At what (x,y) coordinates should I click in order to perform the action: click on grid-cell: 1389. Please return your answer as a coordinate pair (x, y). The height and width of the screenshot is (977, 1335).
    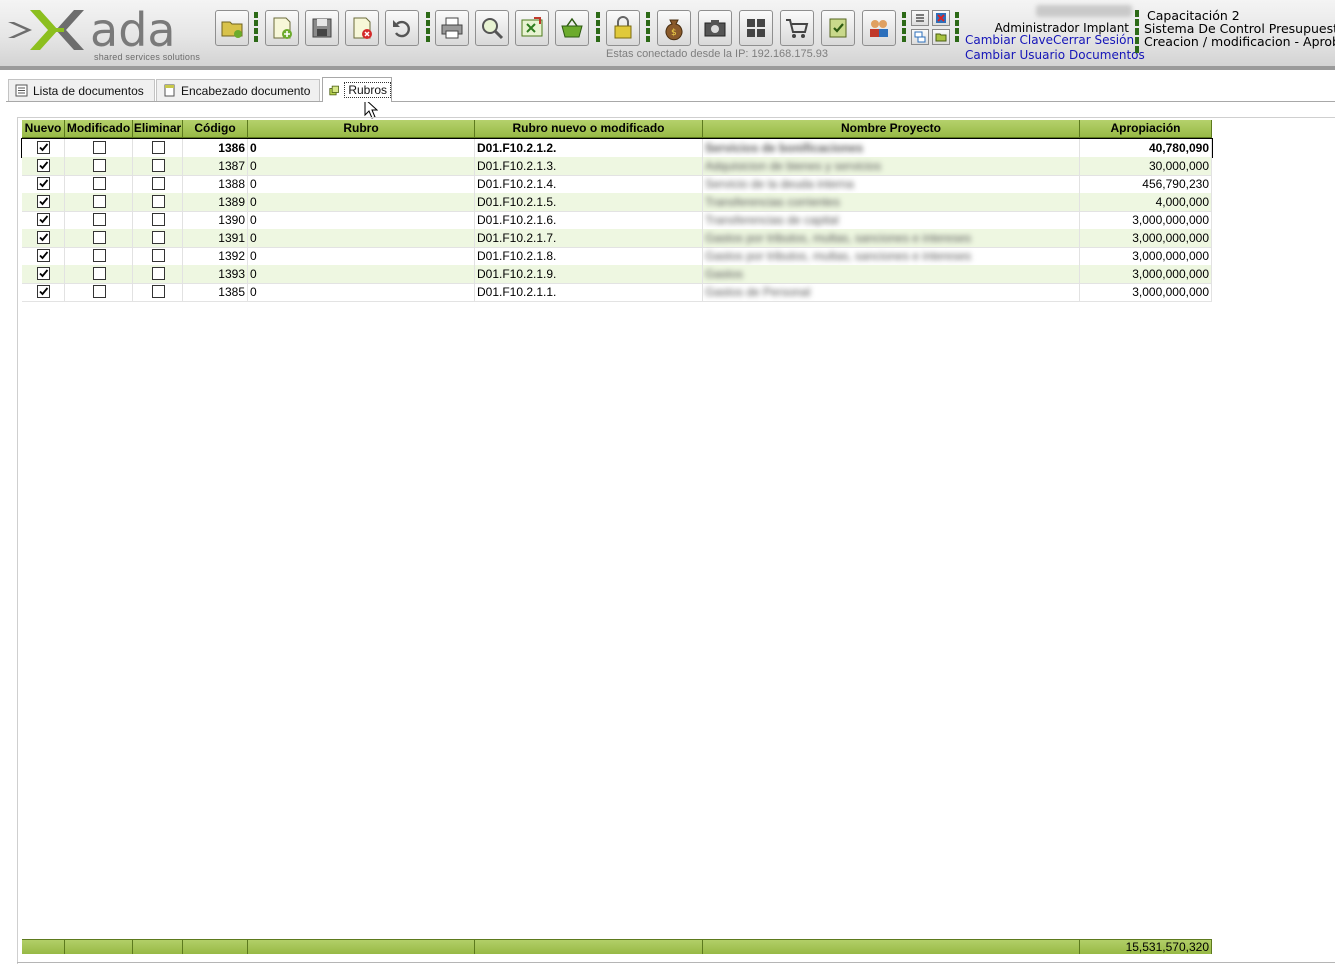
    Looking at the image, I should click on (215, 202).